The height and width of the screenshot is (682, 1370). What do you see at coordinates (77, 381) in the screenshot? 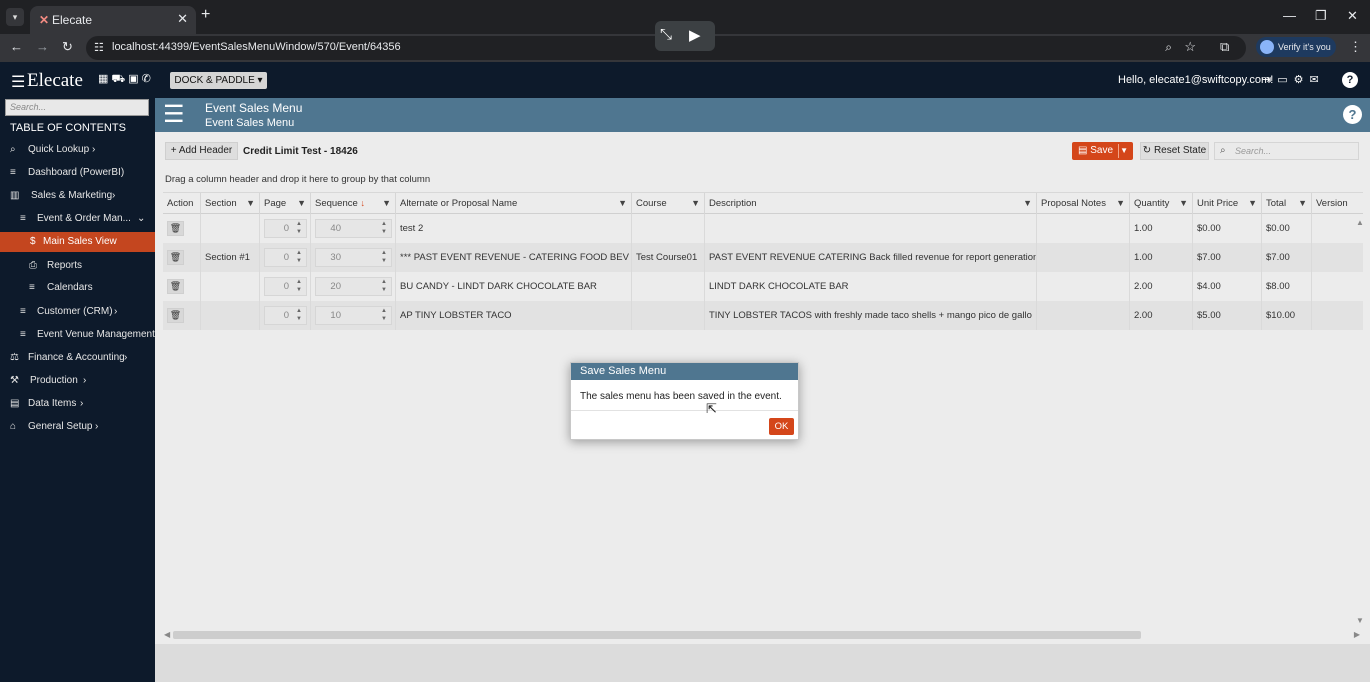
I see `sidebar-item-production: ⚒ Production ›` at bounding box center [77, 381].